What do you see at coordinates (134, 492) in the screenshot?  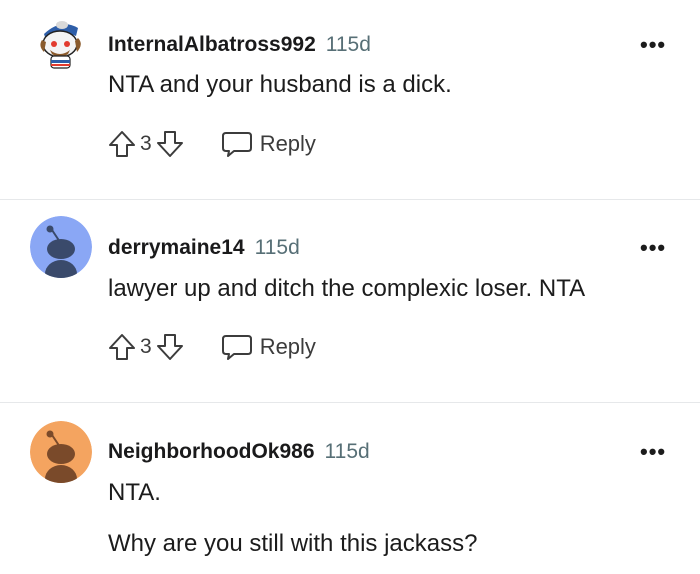 I see `comment-body-line: NTA.` at bounding box center [134, 492].